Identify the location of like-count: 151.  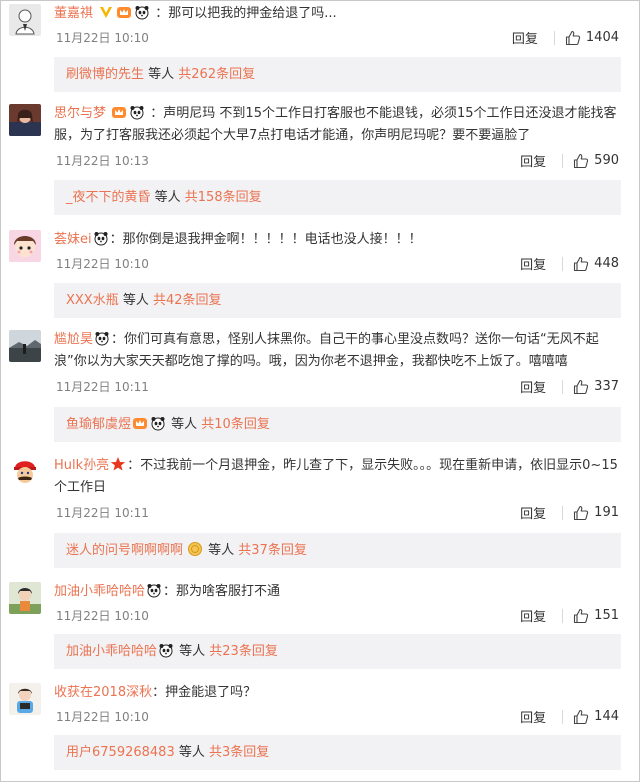
(606, 615).